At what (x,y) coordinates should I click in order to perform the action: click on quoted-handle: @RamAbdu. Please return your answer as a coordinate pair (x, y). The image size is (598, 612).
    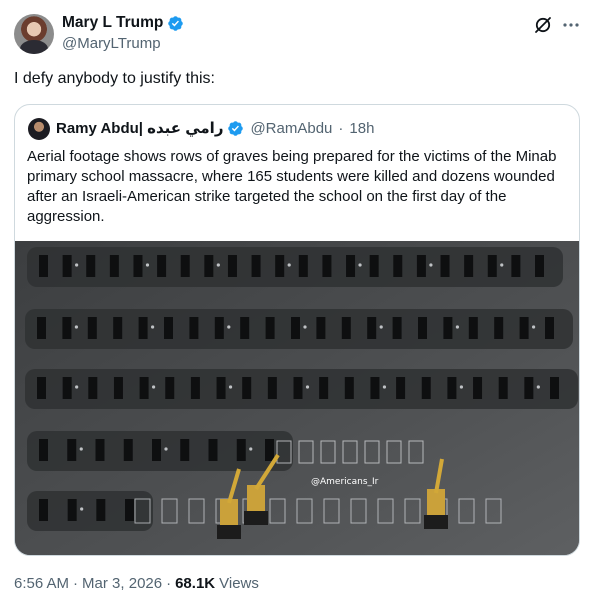
    Looking at the image, I should click on (291, 128).